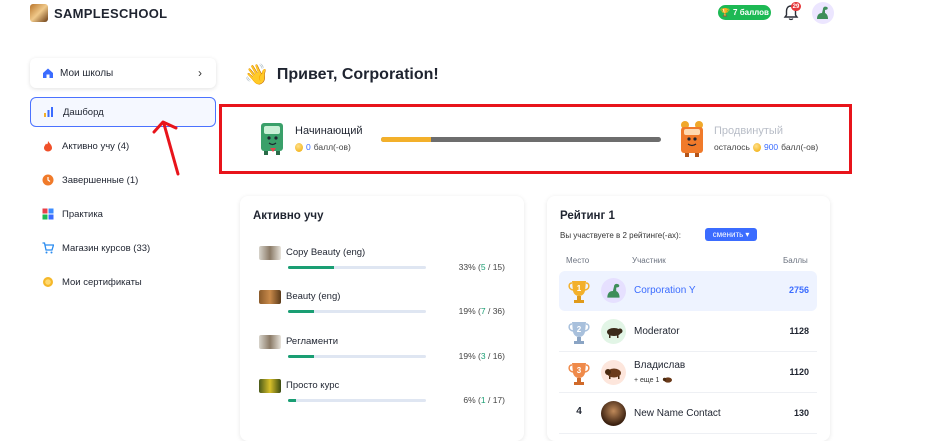  Describe the element at coordinates (384, 310) in the screenshot. I see `course-item: Beauty (eng) 19% (7 / 36)` at that location.